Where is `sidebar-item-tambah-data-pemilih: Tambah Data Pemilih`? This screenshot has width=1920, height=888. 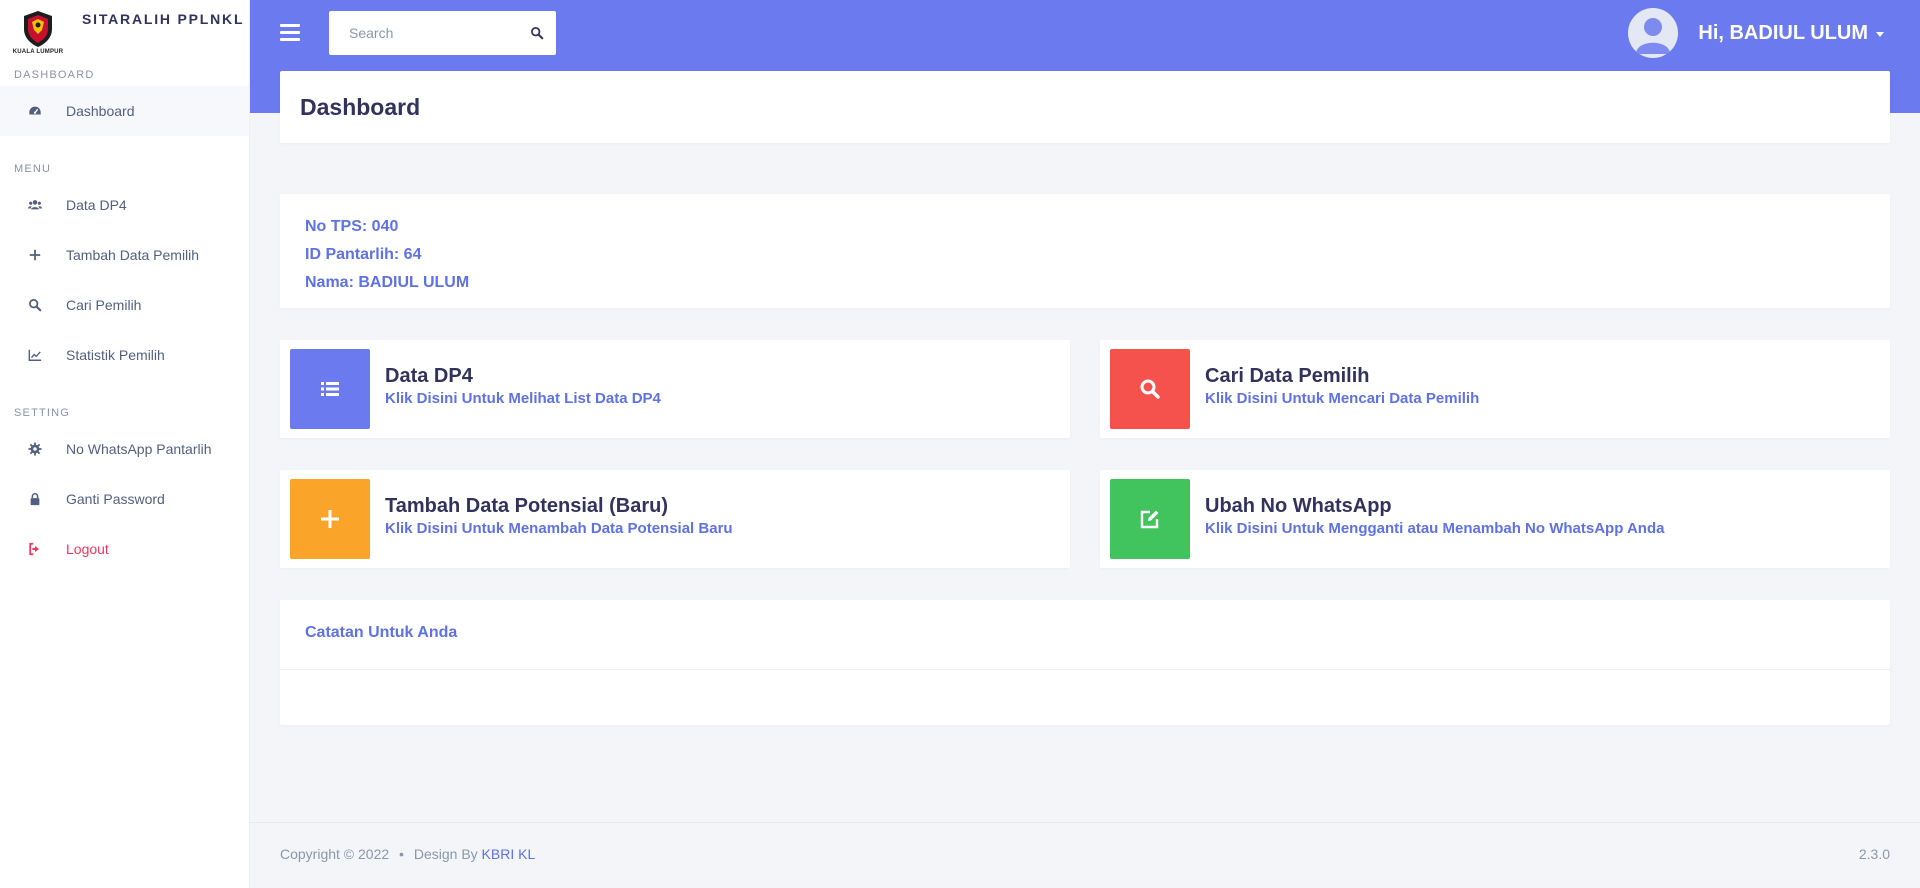 sidebar-item-tambah-data-pemilih: Tambah Data Pemilih is located at coordinates (124, 255).